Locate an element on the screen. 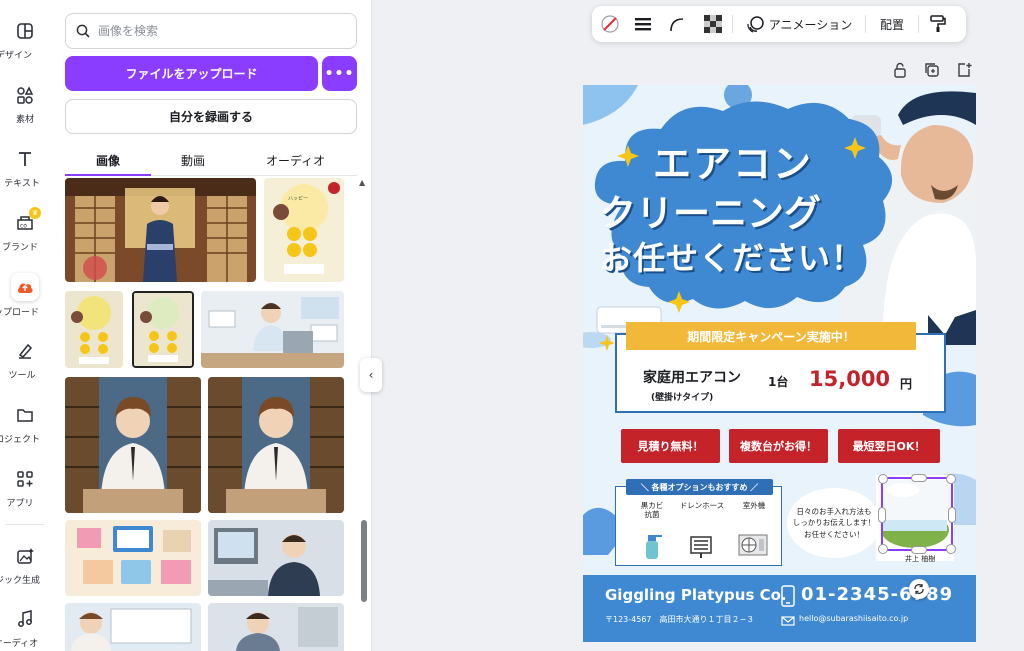 This screenshot has width=1024, height=651. copy-style-button is located at coordinates (938, 24).